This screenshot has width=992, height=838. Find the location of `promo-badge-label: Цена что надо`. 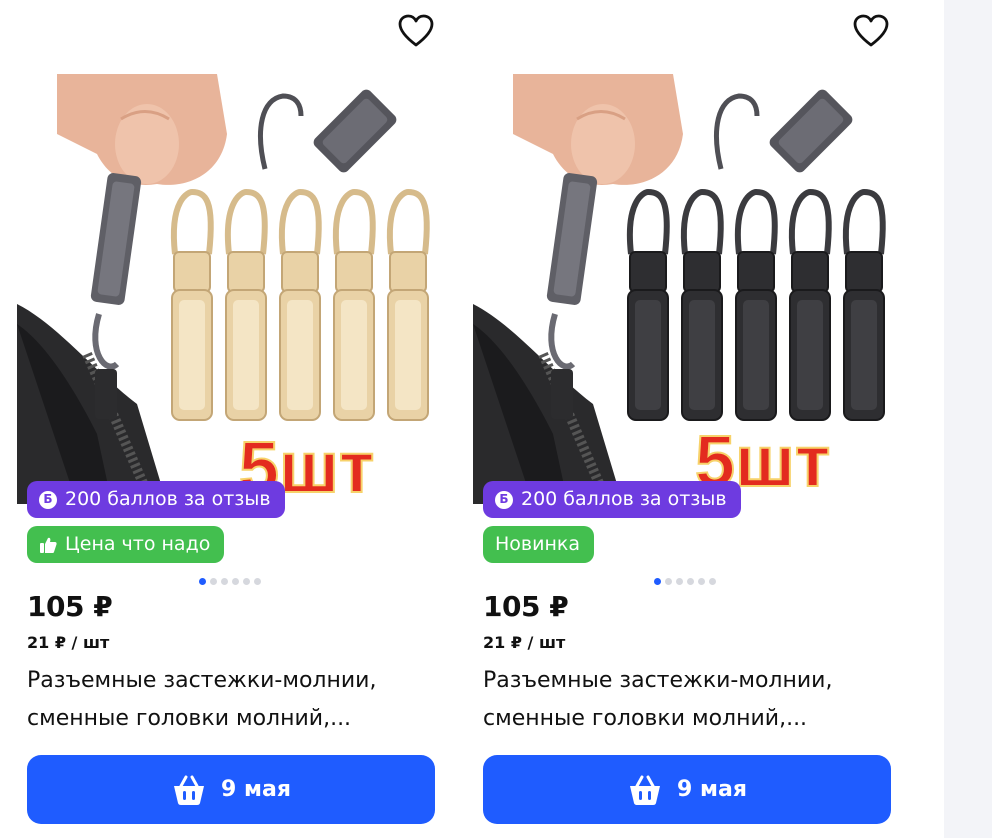

promo-badge-label: Цена что надо is located at coordinates (138, 544).